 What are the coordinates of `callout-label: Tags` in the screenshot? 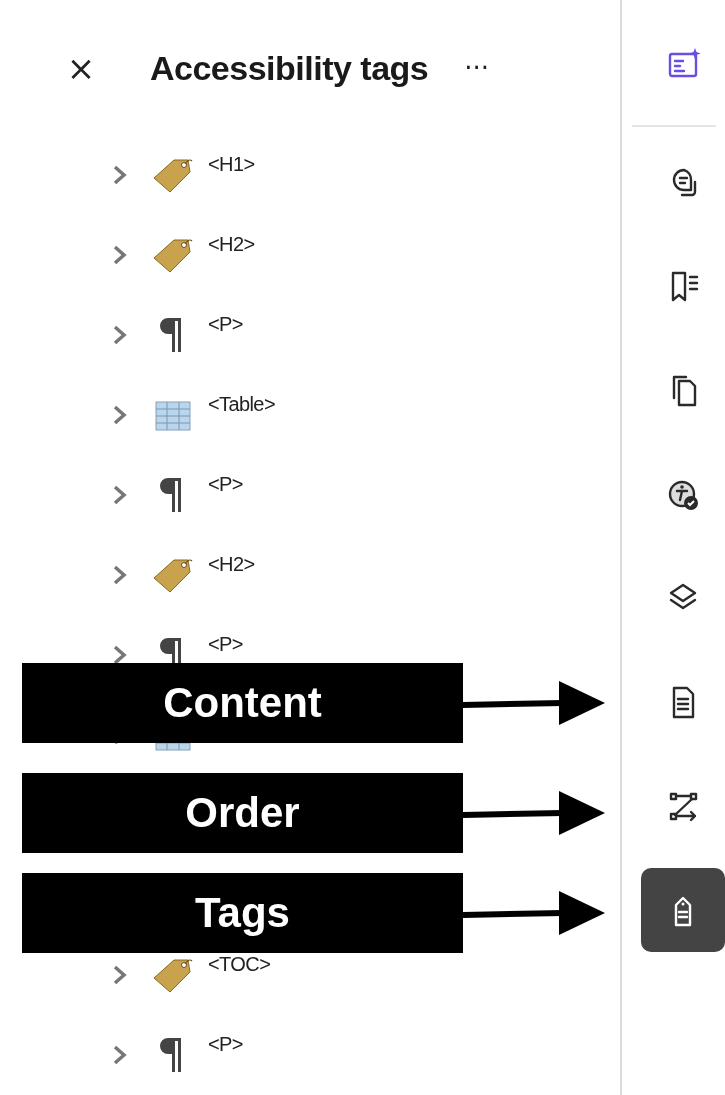 It's located at (242, 913).